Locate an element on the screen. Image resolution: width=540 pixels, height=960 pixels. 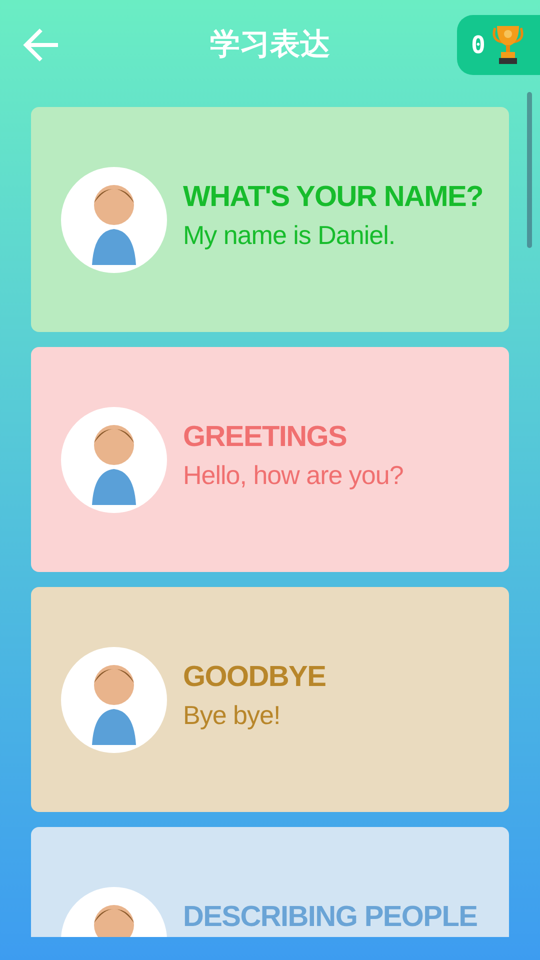
lesson-phrase: My name is Daniel. is located at coordinates (289, 235).